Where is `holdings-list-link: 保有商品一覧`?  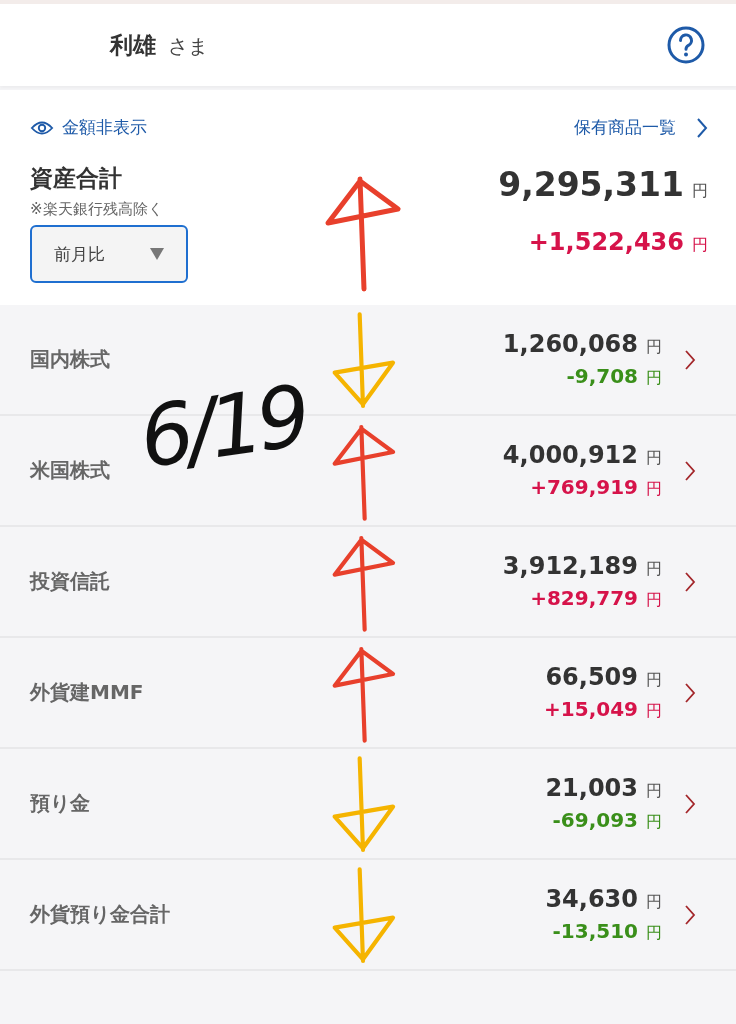 holdings-list-link: 保有商品一覧 is located at coordinates (641, 127).